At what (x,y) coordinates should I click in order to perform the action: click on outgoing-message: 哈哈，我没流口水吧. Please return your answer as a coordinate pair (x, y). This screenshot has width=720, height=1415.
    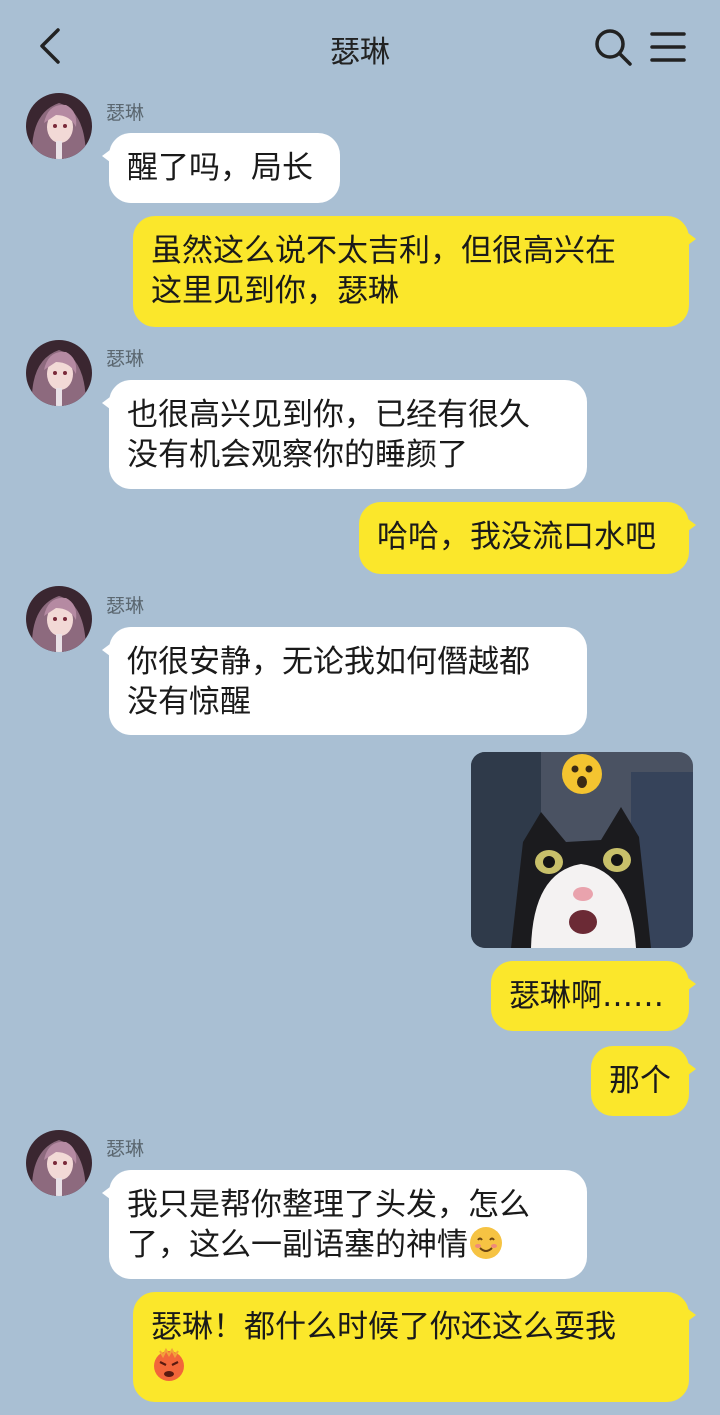
    Looking at the image, I should click on (527, 538).